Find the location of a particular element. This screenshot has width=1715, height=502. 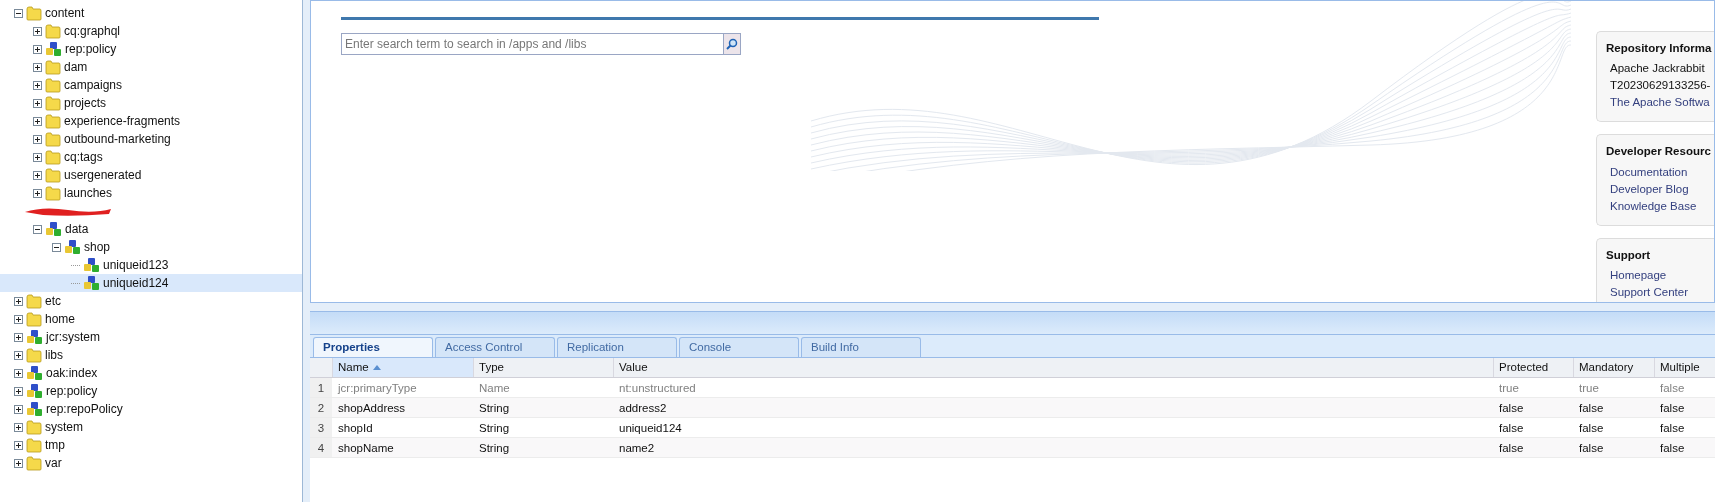

tree-row: uniqueid124 is located at coordinates (151, 283).